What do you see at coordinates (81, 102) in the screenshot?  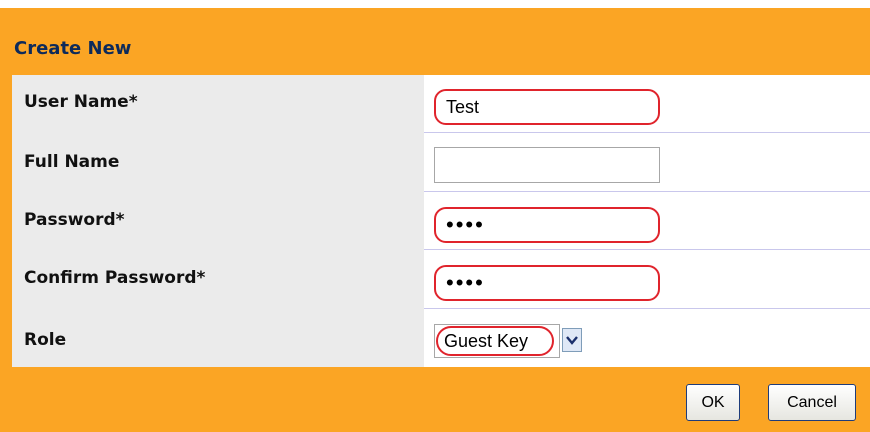 I see `user-name-label: User Name*` at bounding box center [81, 102].